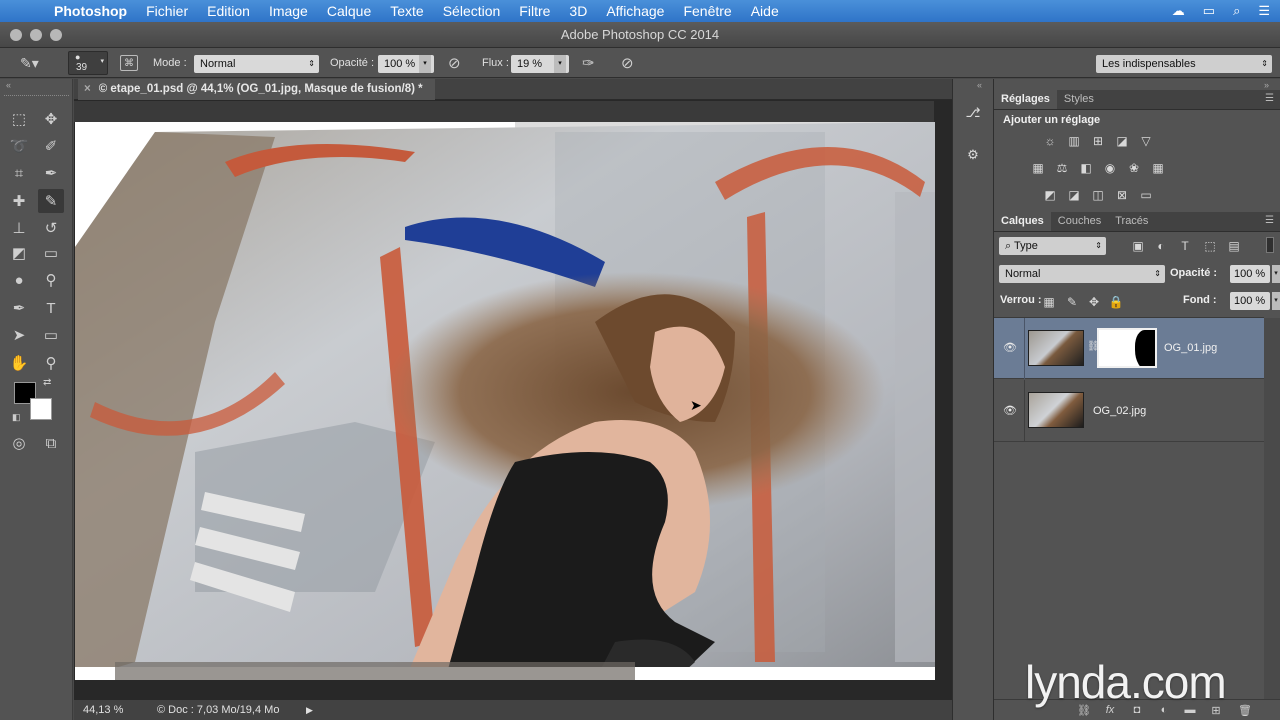 This screenshot has height=720, width=1280. Describe the element at coordinates (1050, 141) in the screenshot. I see `brightness-contrast-icon: ☼` at that location.